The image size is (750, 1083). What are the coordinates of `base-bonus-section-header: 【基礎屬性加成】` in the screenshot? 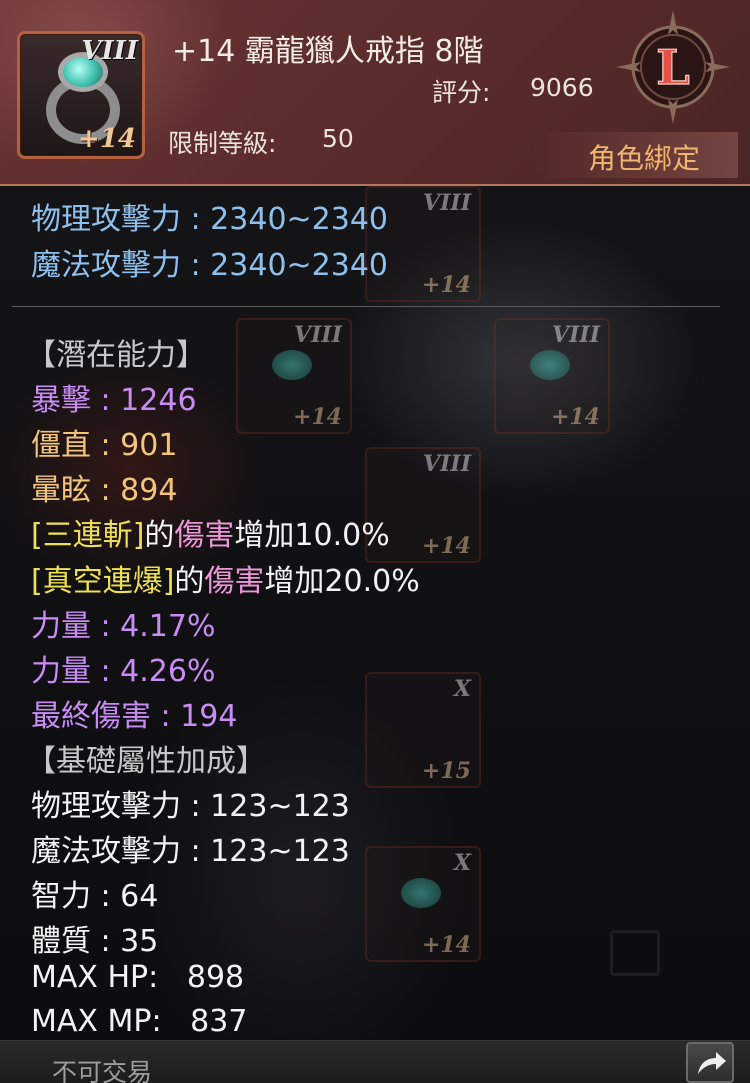 It's located at (146, 761).